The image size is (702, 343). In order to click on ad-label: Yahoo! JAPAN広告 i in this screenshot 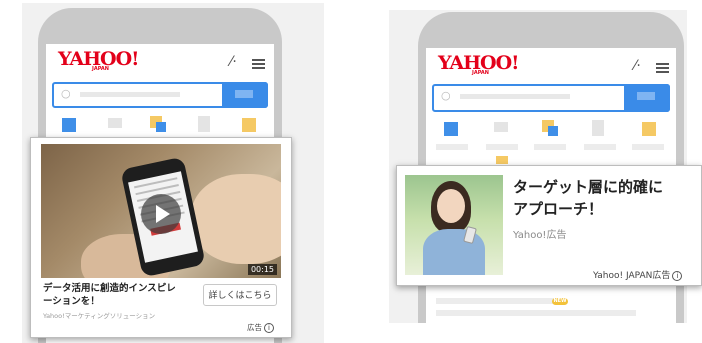, I will do `click(638, 274)`.